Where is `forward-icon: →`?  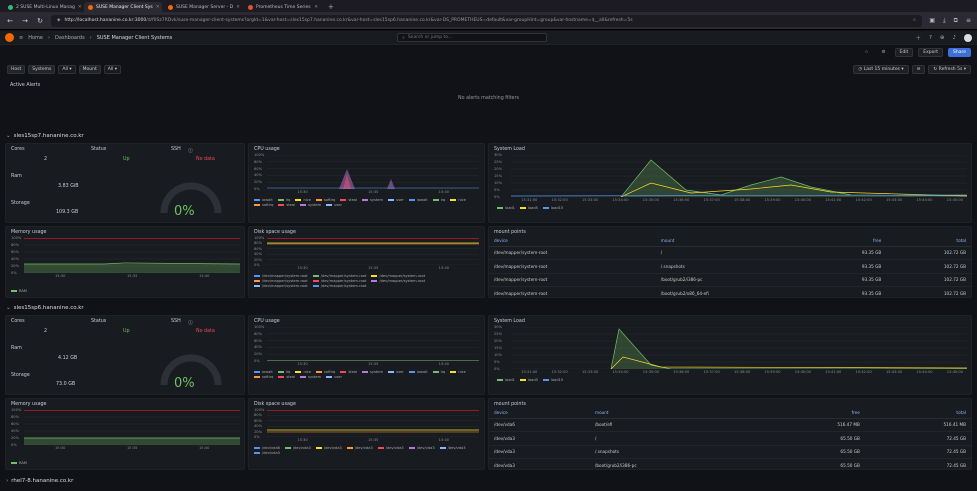 forward-icon: → is located at coordinates (25, 21).